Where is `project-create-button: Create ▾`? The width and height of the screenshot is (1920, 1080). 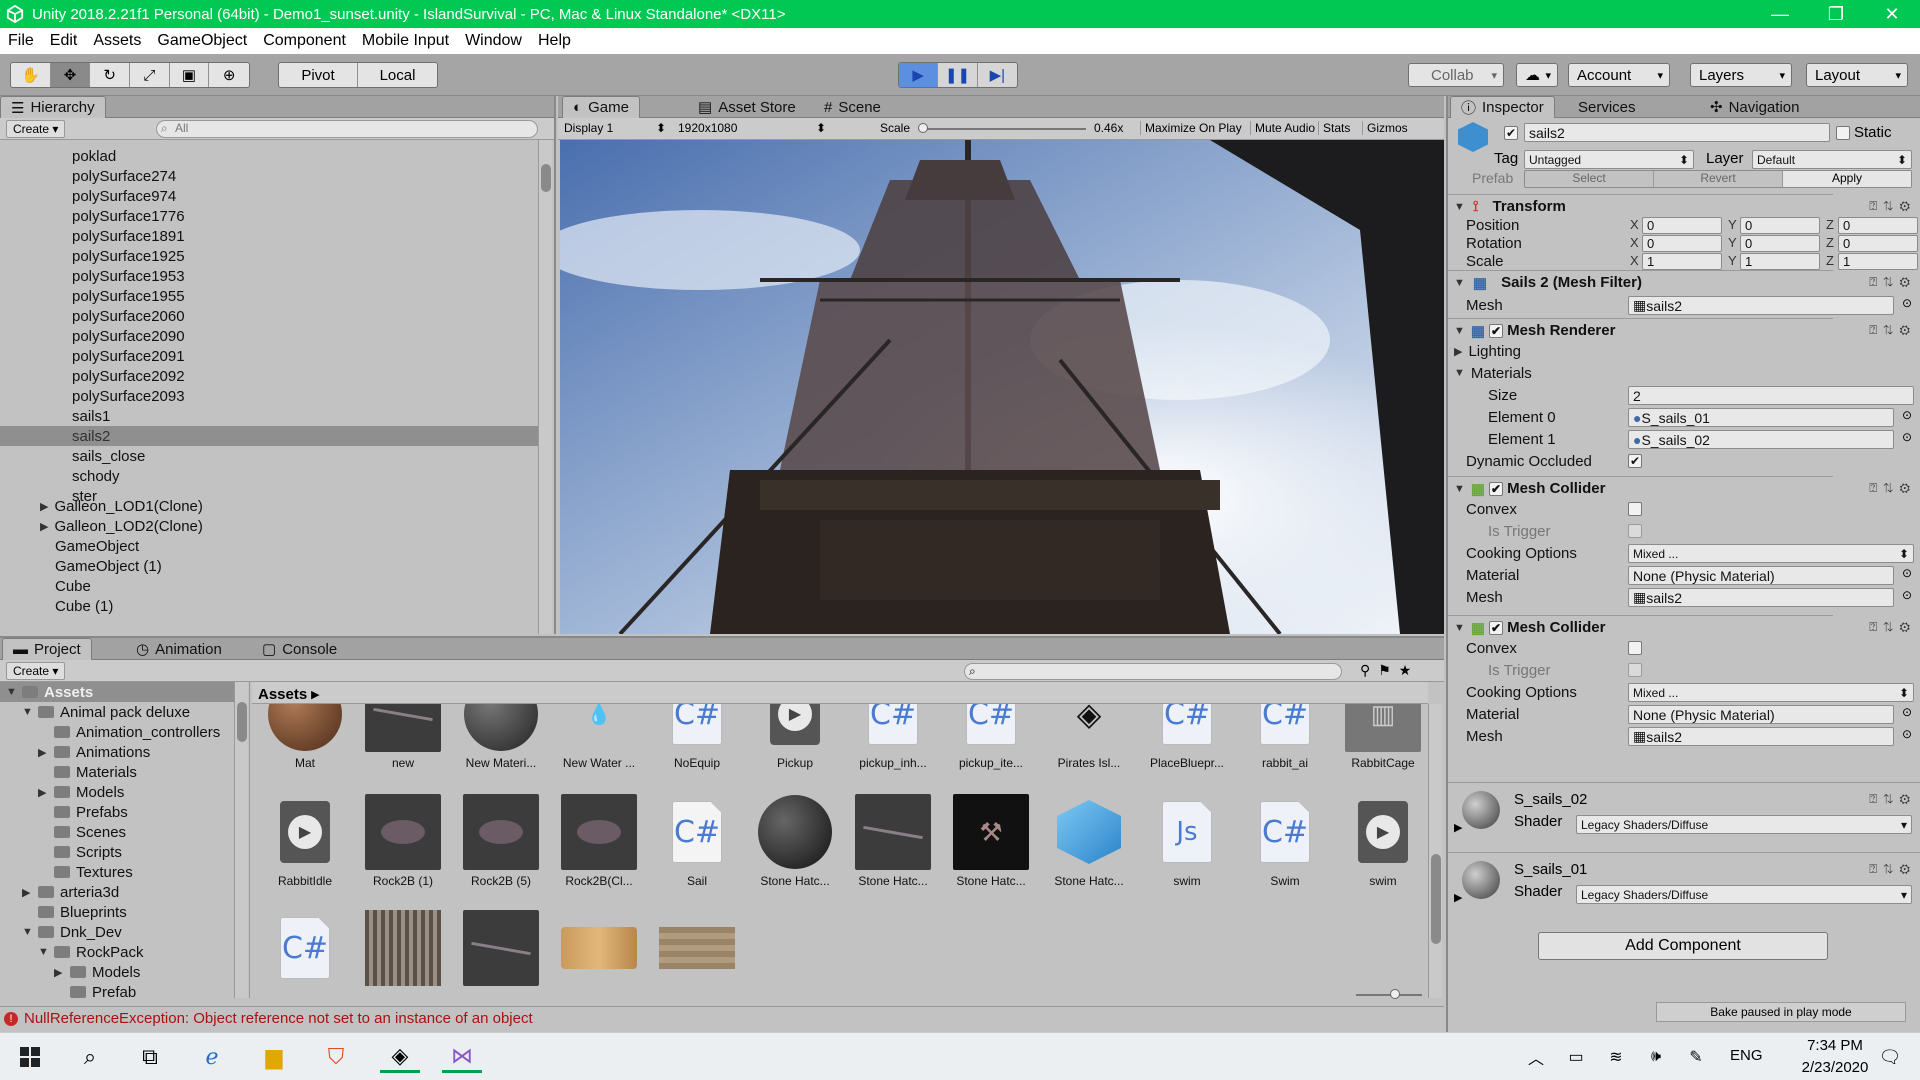
project-create-button: Create ▾ is located at coordinates (36, 671).